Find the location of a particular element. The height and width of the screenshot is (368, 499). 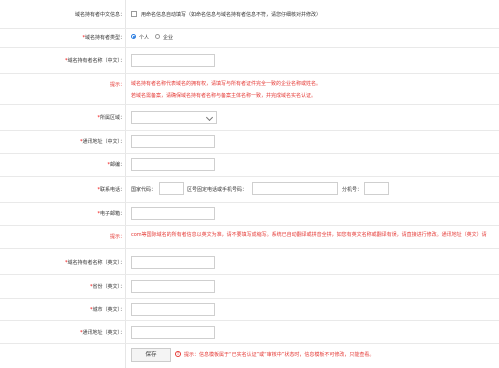

region-label: *所属区域： is located at coordinates (111, 118).